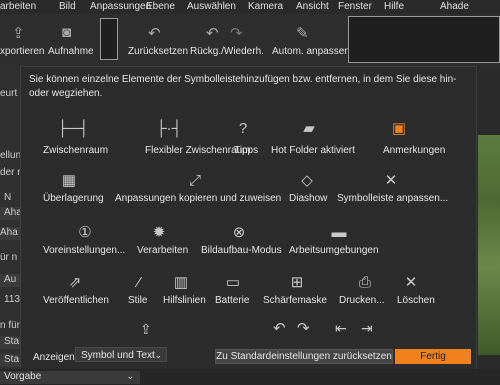 This screenshot has height=385, width=500. Describe the element at coordinates (10, 280) in the screenshot. I see `panel-field: Au` at that location.